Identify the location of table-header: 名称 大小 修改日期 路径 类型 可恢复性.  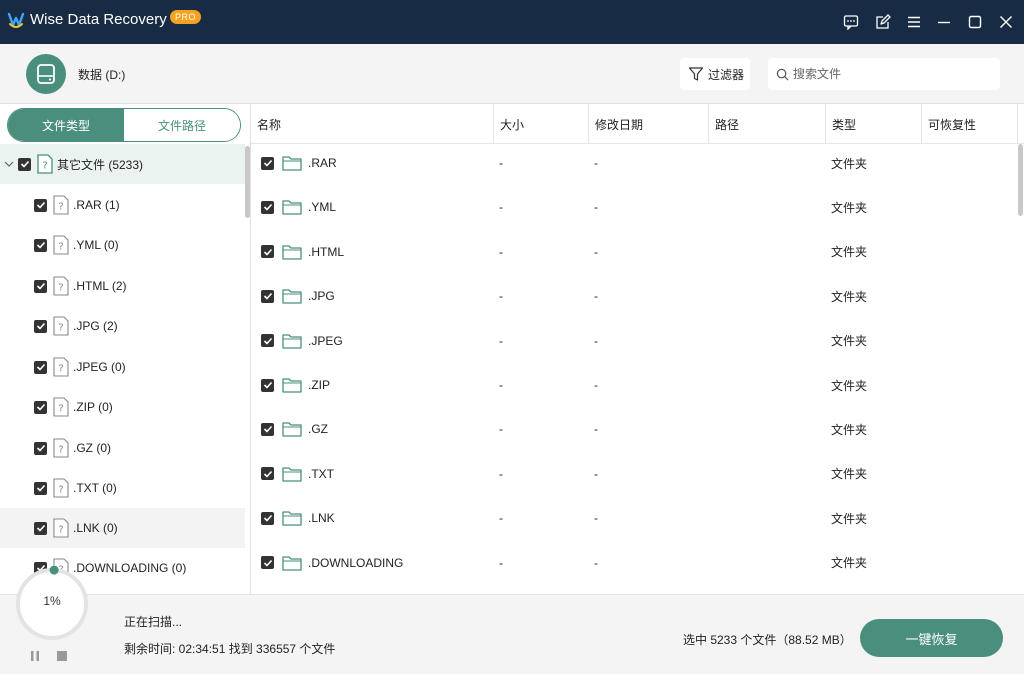
(637, 124).